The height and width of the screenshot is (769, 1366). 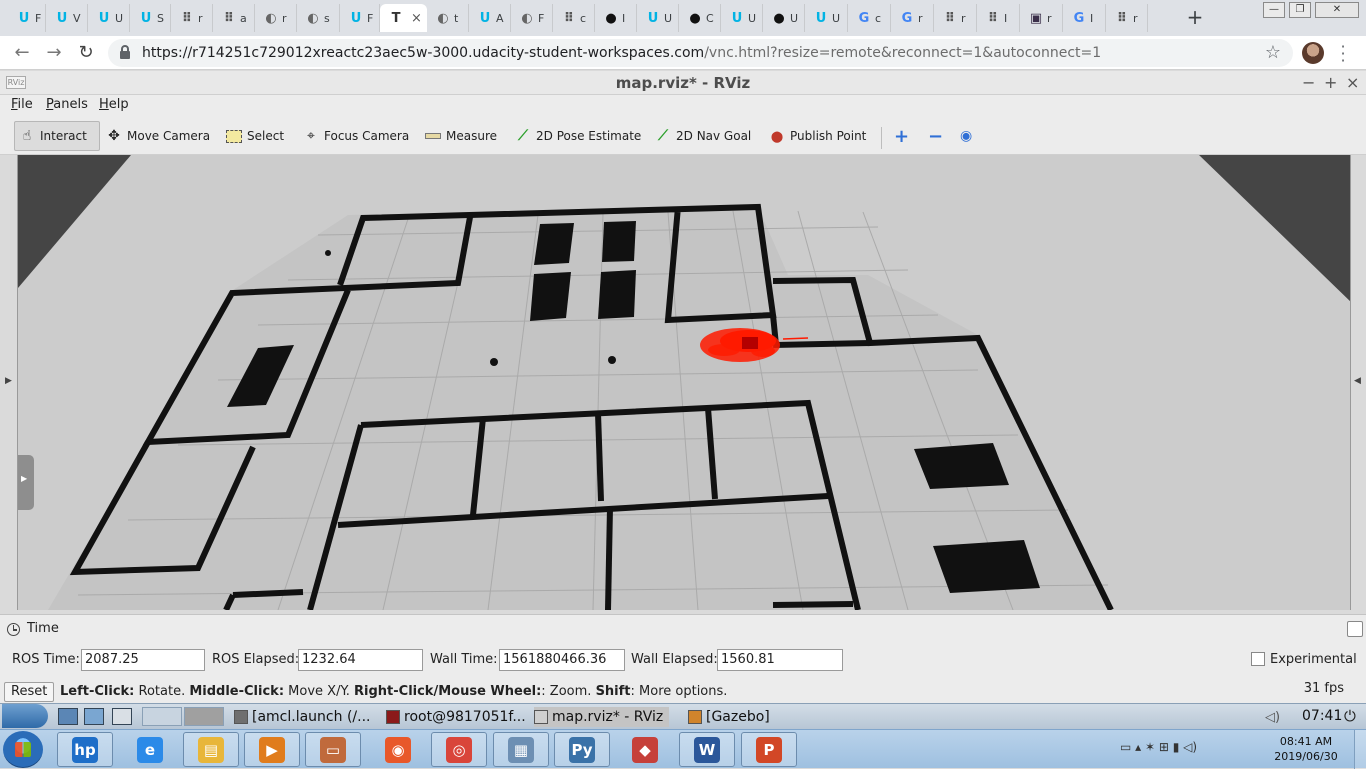 What do you see at coordinates (935, 136) in the screenshot?
I see `remove-tool-icon: −` at bounding box center [935, 136].